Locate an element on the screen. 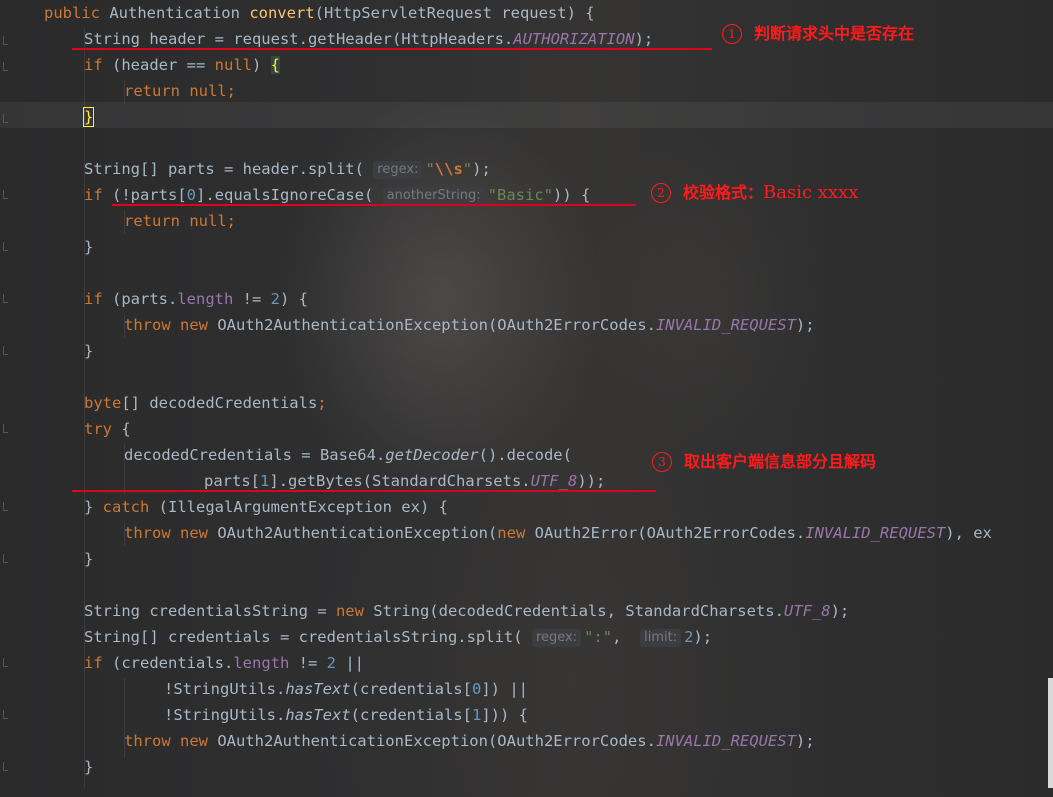 The image size is (1053, 797). editor-gutter is located at coordinates (7, 398).